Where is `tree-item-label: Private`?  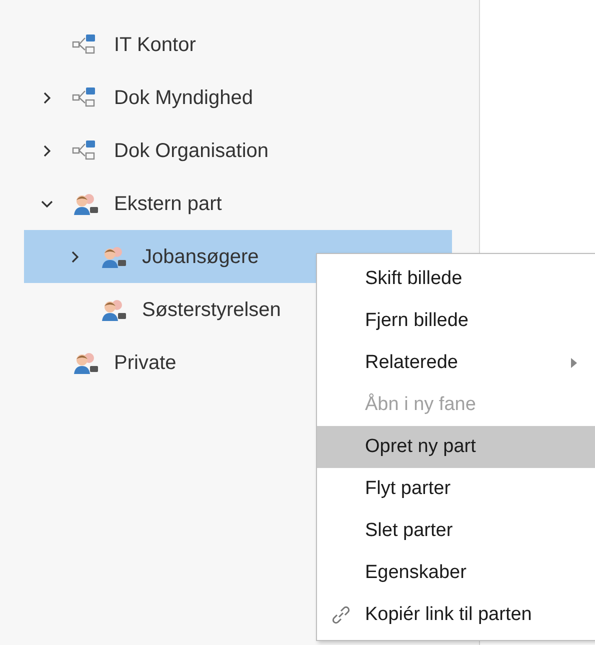
tree-item-label: Private is located at coordinates (145, 363).